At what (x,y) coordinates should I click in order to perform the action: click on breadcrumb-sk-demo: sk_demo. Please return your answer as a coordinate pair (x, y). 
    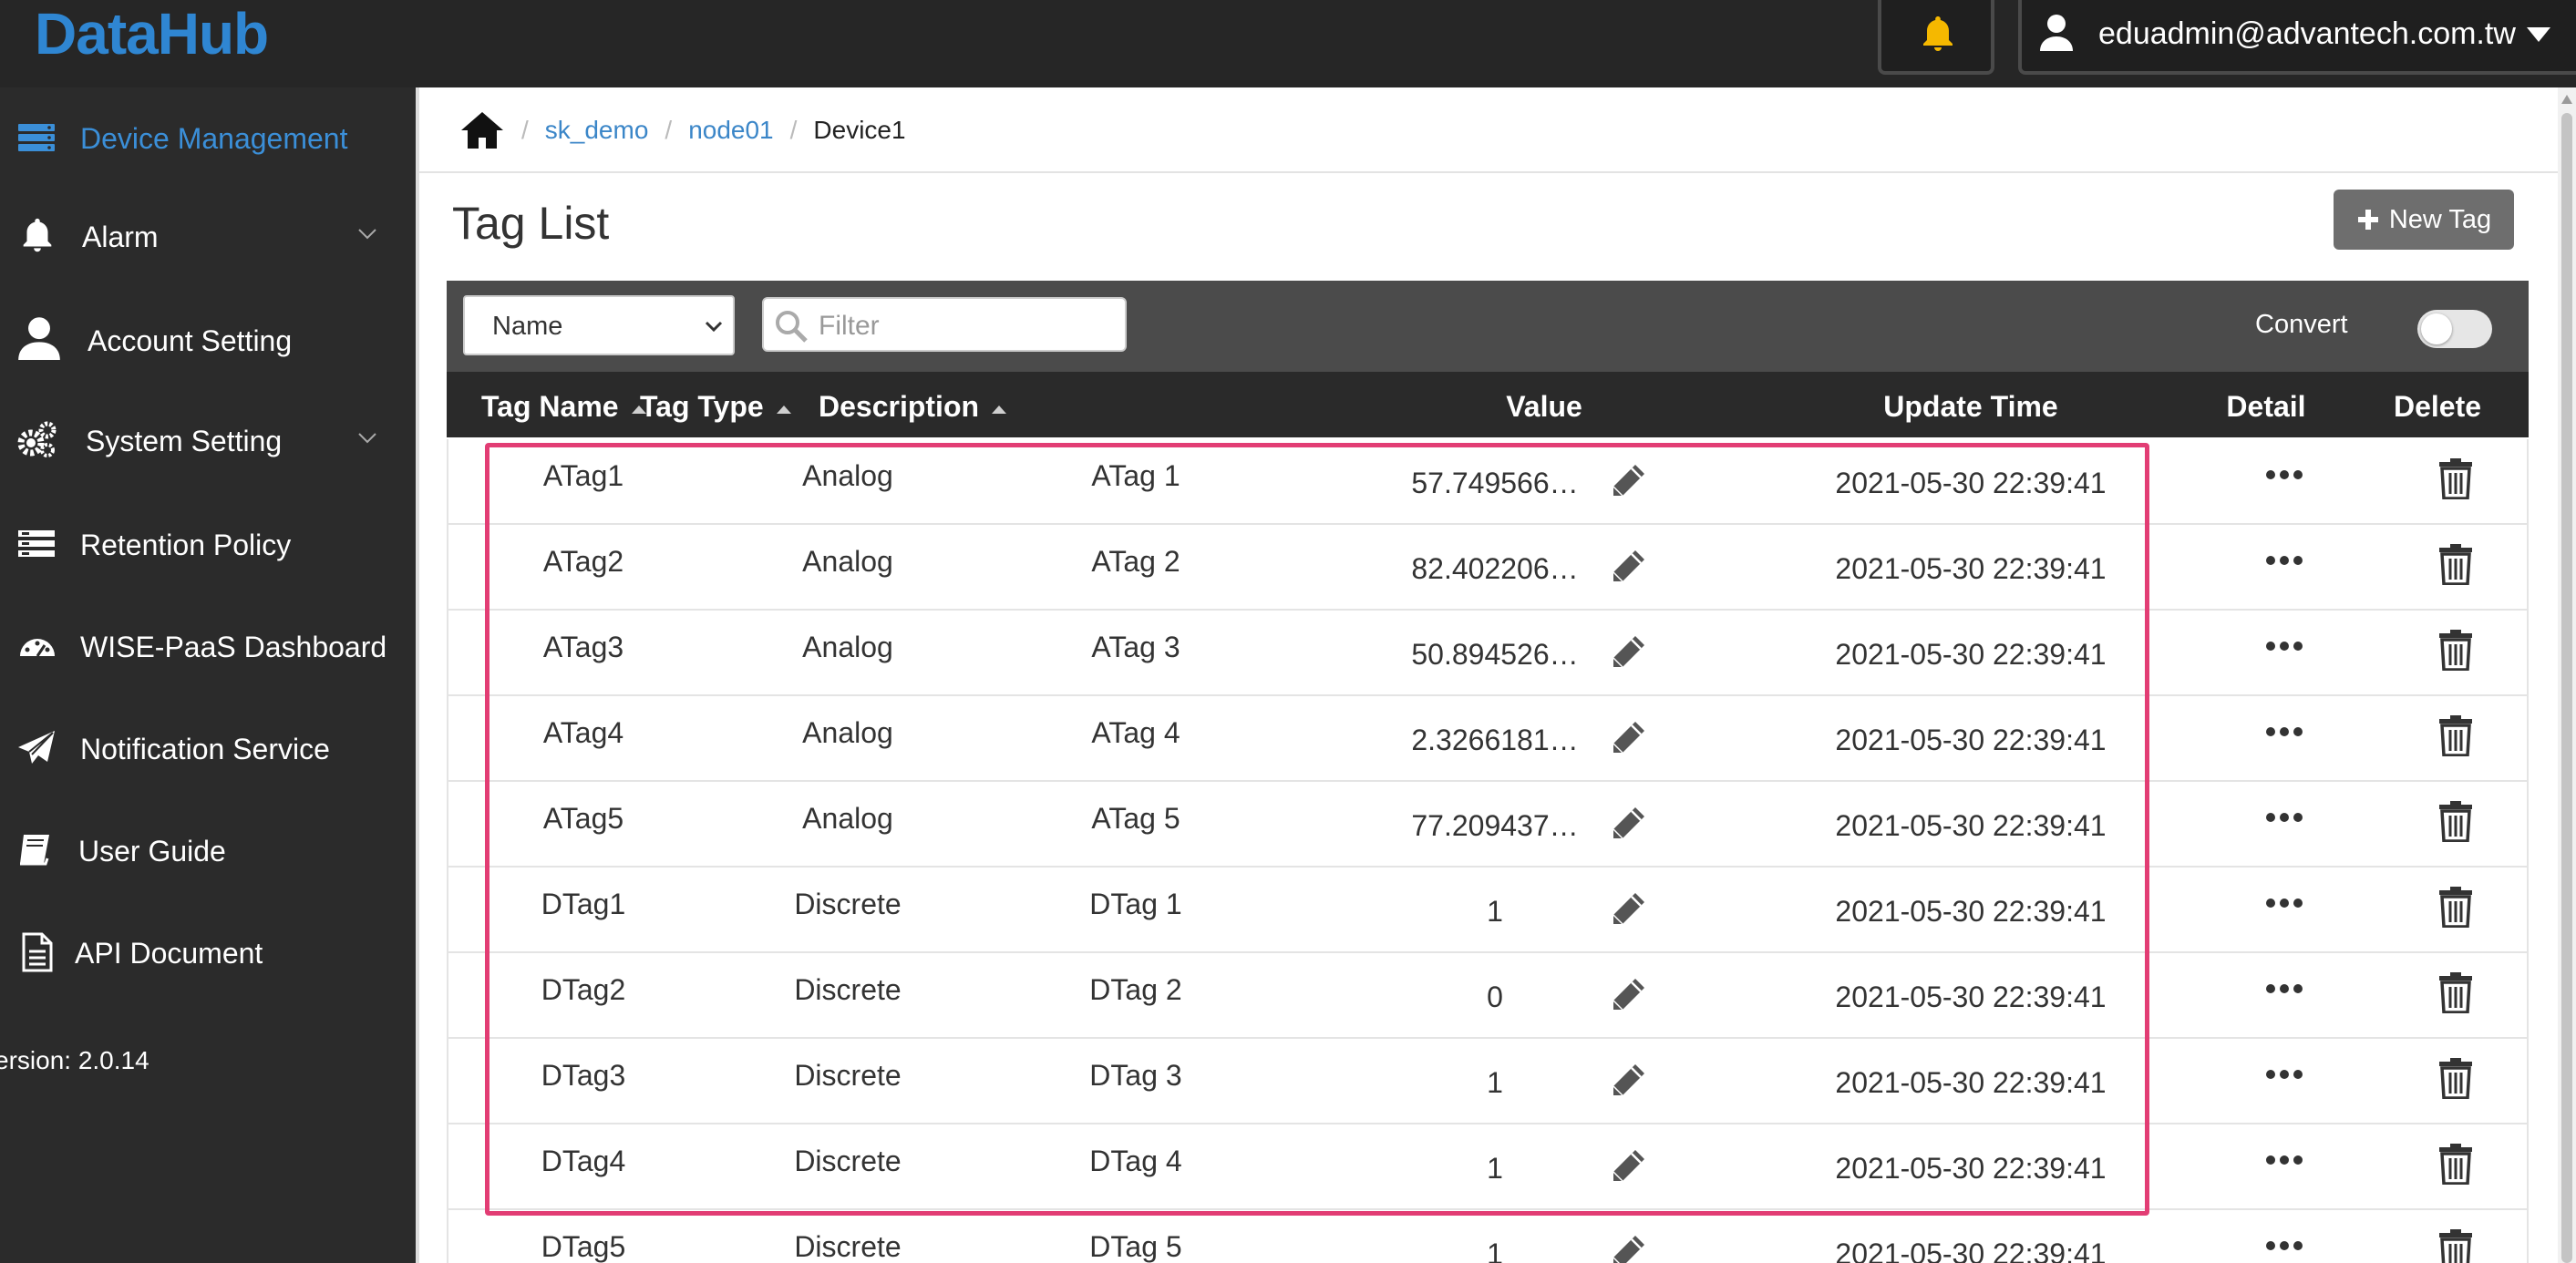
    Looking at the image, I should click on (597, 131).